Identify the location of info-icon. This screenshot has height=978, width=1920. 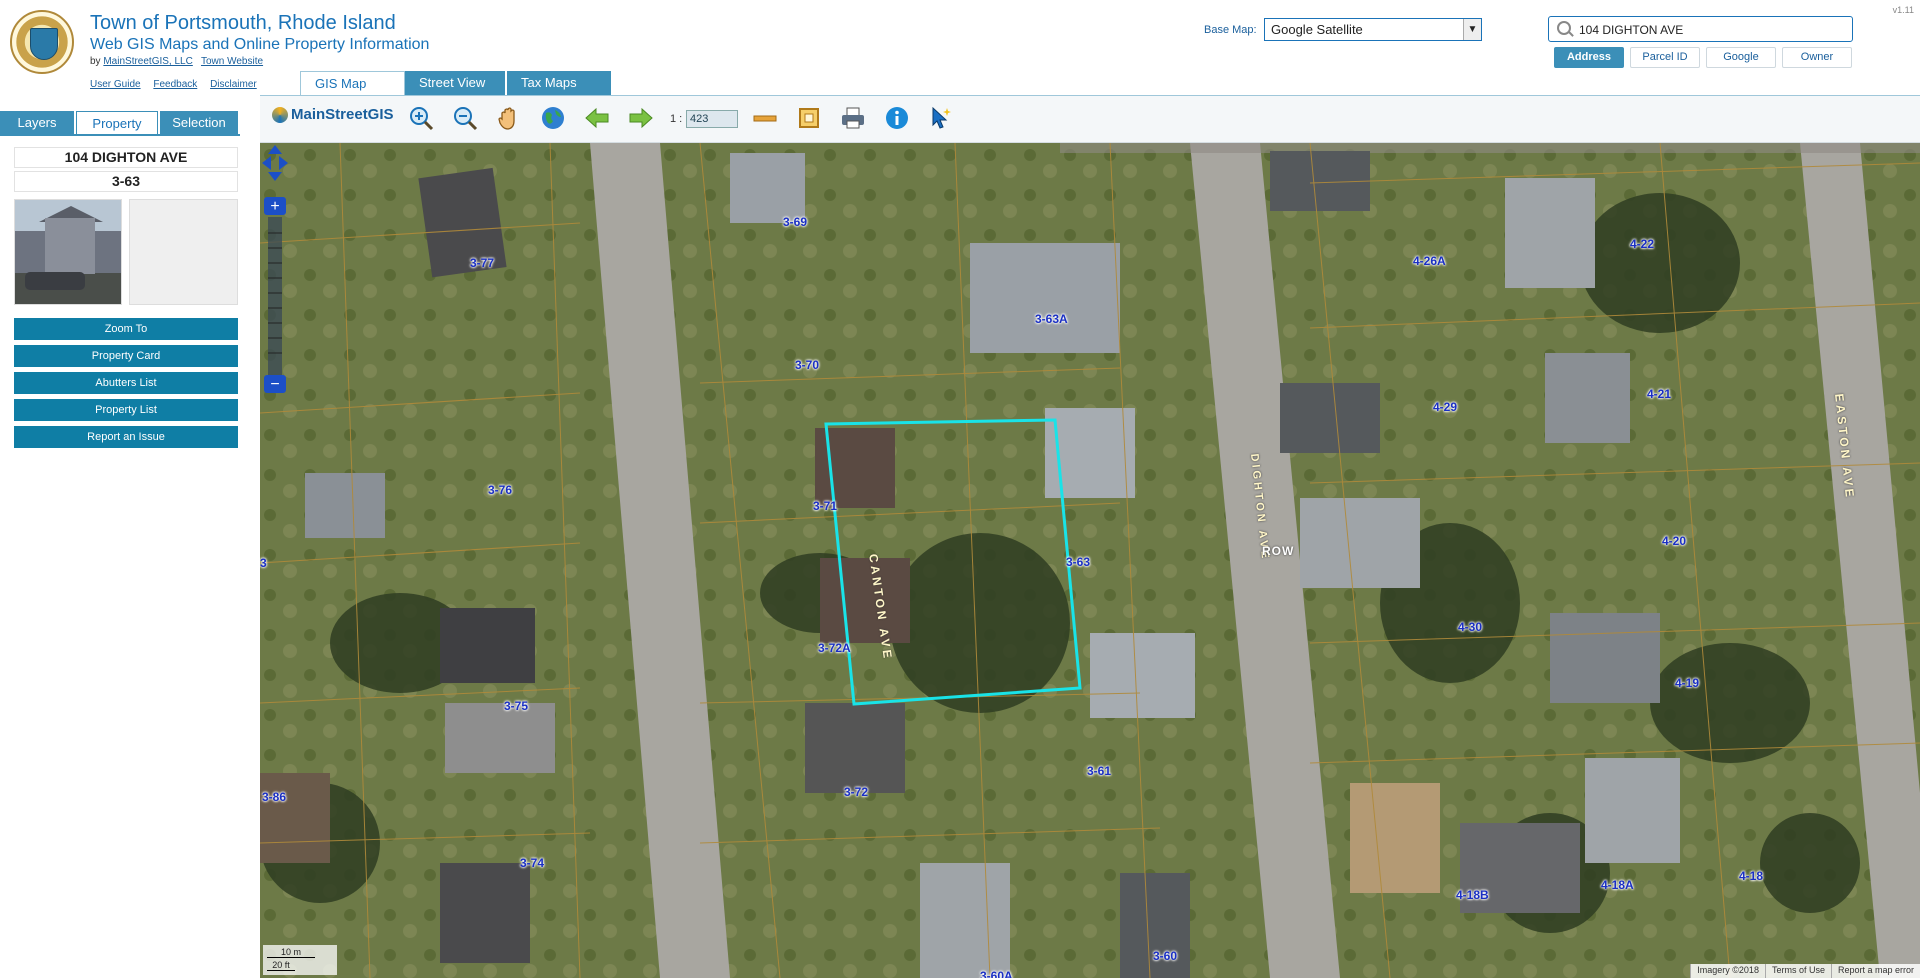
(897, 118).